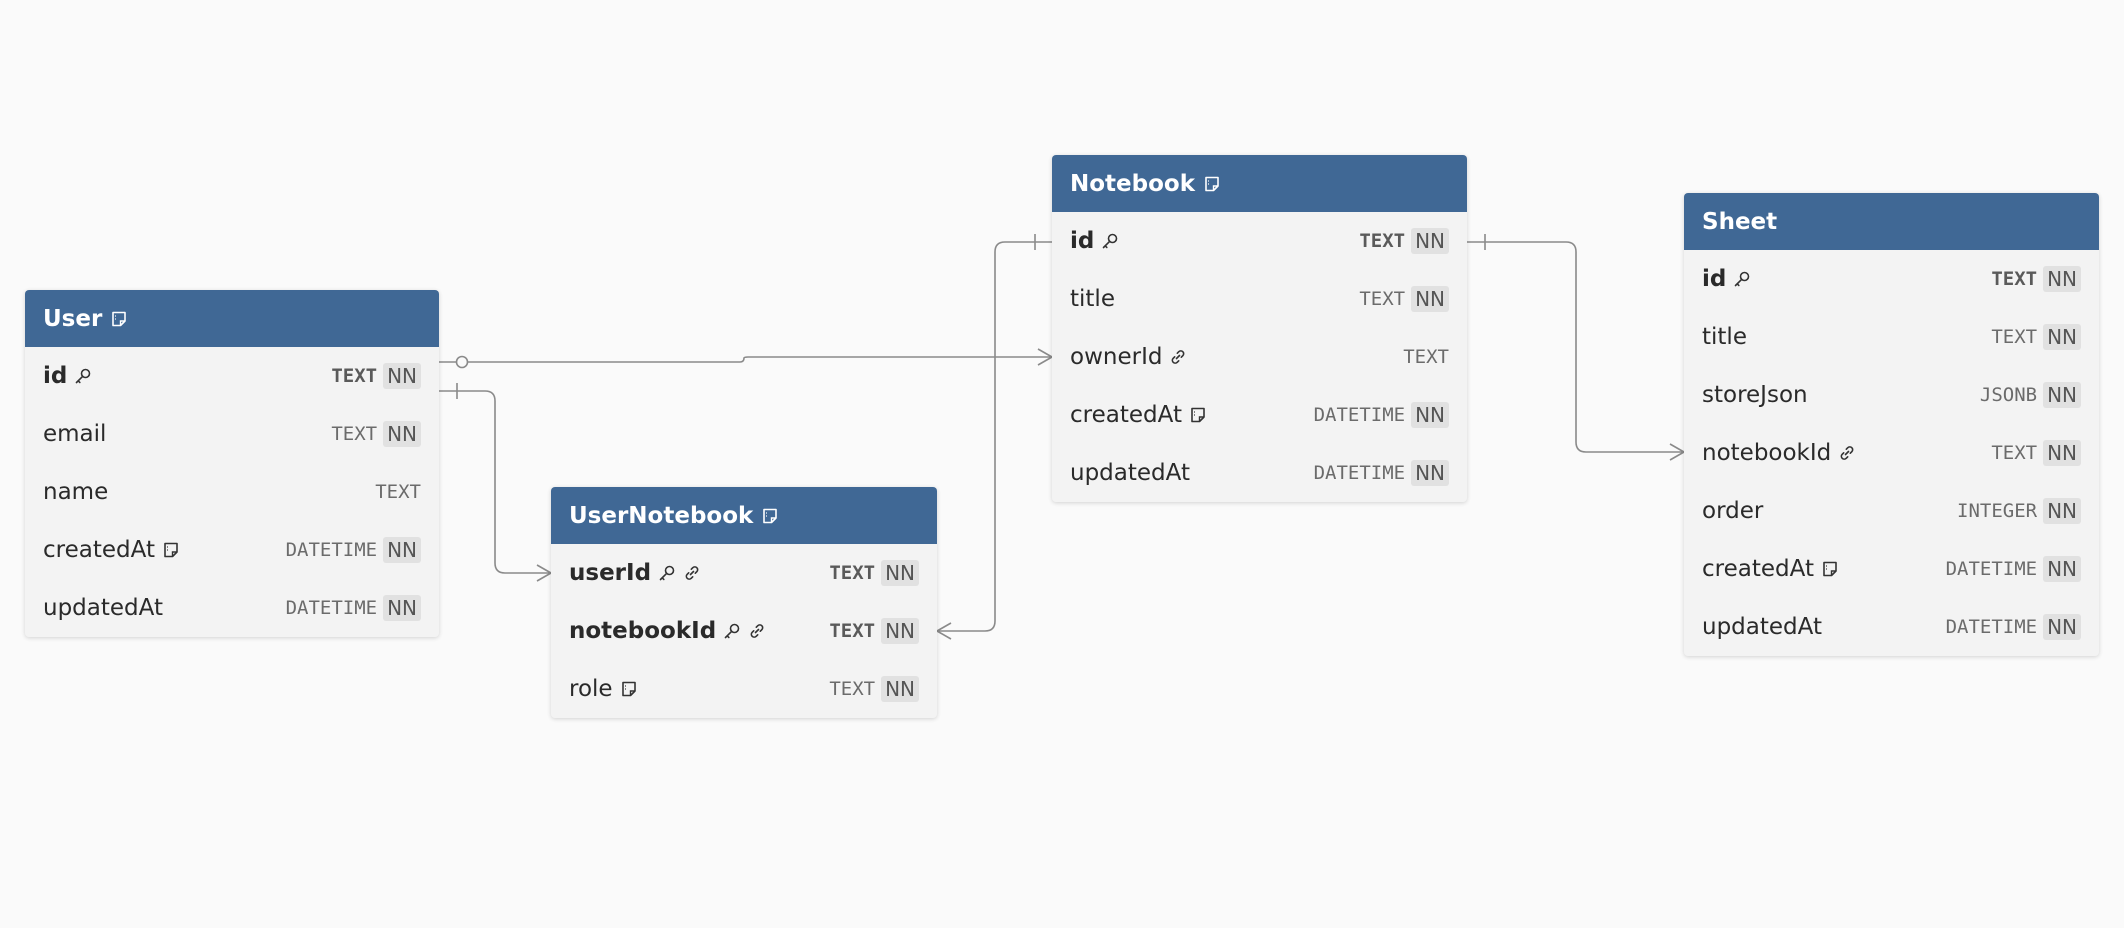  I want to click on column-row: userId TEXT NN, so click(744, 573).